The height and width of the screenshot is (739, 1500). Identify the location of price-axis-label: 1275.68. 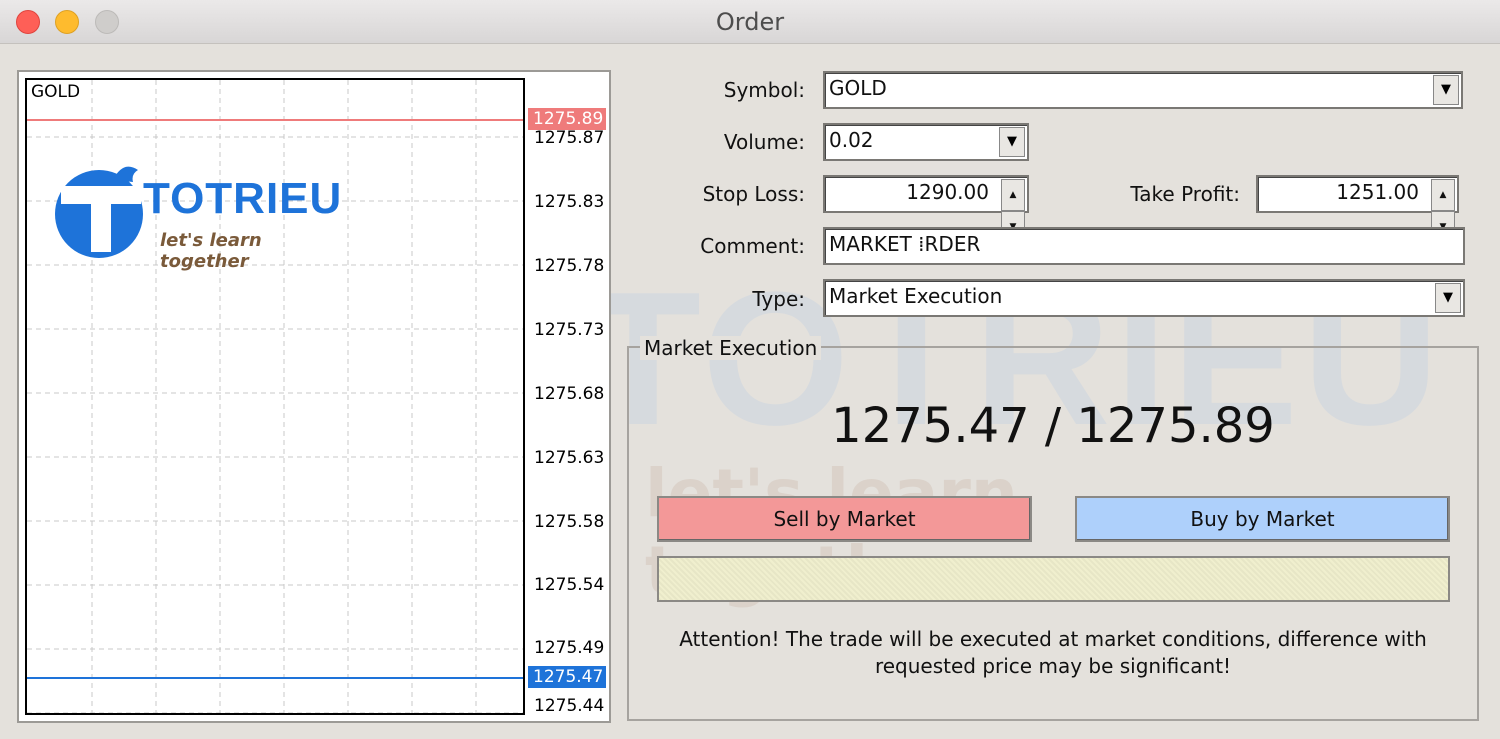
(569, 394).